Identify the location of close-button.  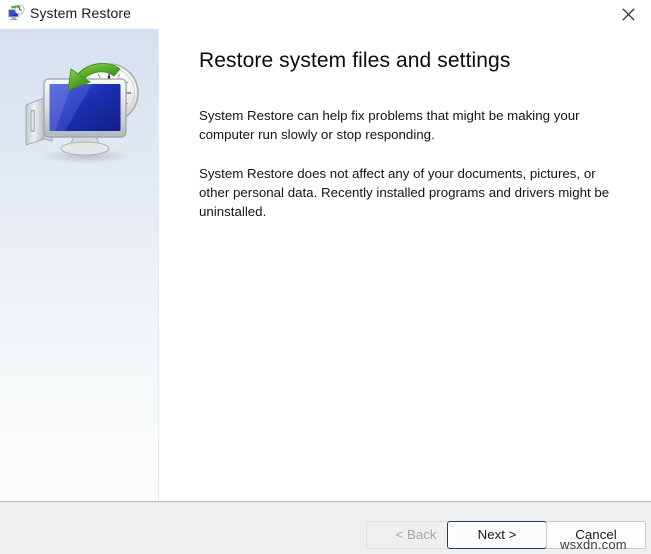
(628, 14).